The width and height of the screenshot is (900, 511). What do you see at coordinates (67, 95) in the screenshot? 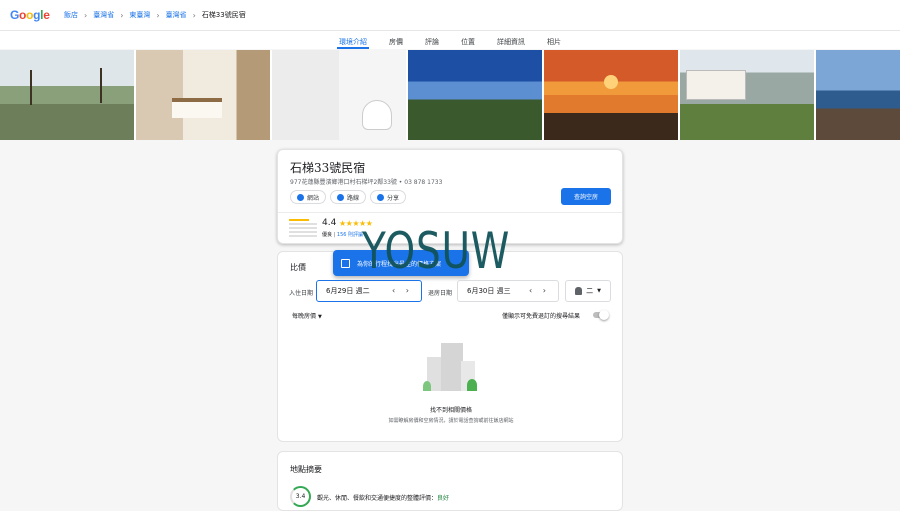
I see `photo-garden` at bounding box center [67, 95].